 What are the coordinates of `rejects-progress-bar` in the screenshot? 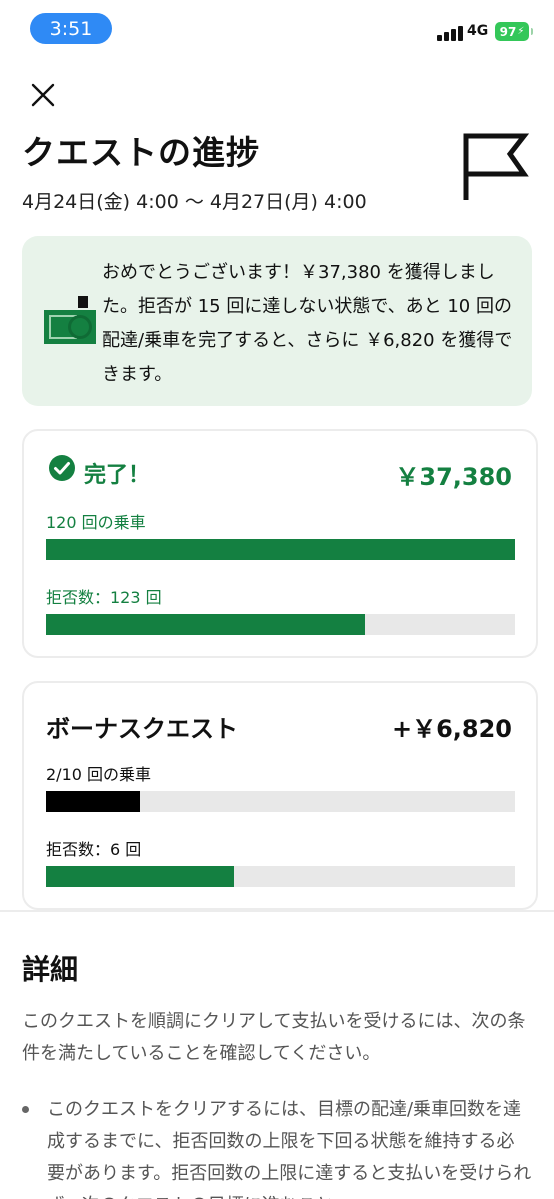 It's located at (280, 624).